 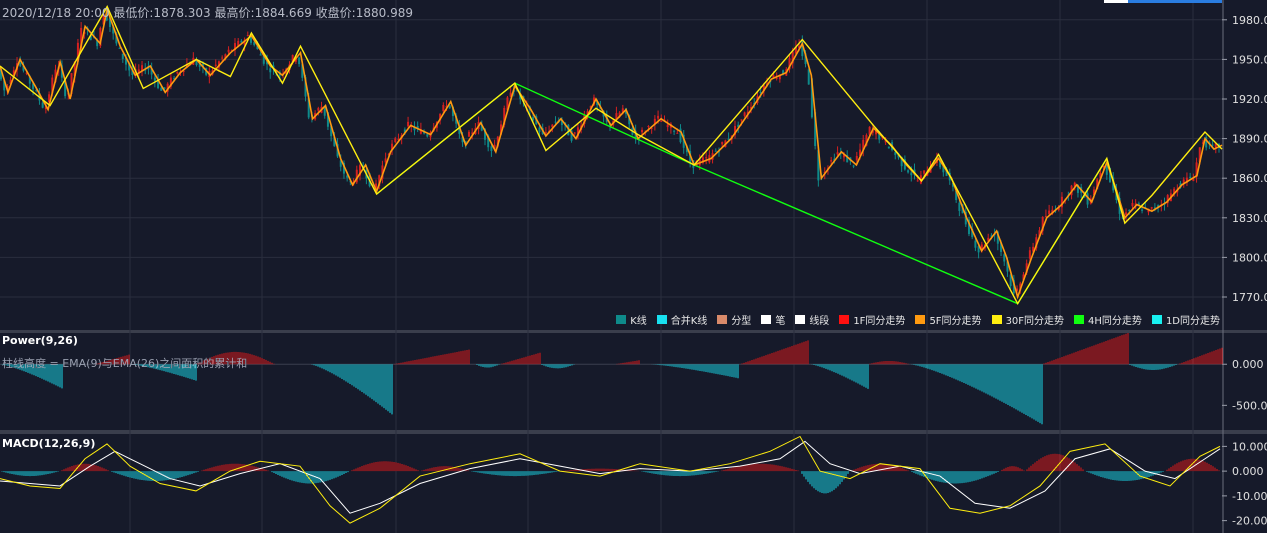 I want to click on macd-tick-label: -10.00, so click(x=1249, y=496).